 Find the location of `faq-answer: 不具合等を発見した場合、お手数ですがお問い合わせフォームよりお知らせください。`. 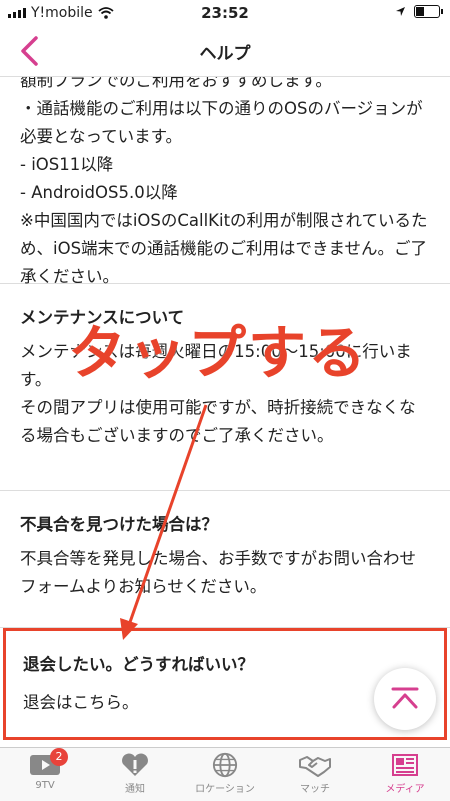

faq-answer: 不具合等を発見した場合、お手数ですがお問い合わせフォームよりお知らせください。 is located at coordinates (218, 572).